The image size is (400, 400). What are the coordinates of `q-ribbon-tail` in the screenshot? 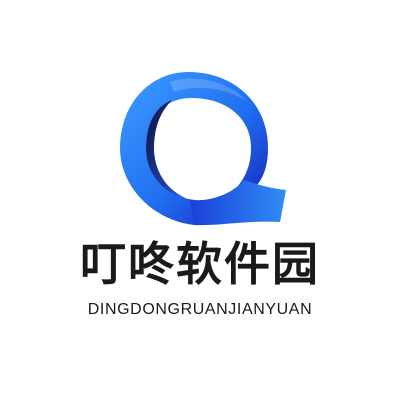 It's located at (238, 203).